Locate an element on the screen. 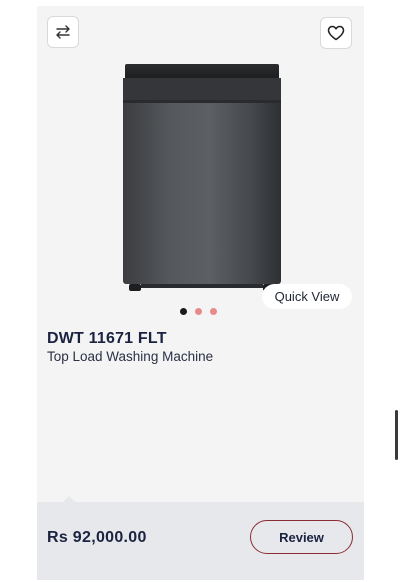 This screenshot has width=400, height=582. compare-arrows-icon is located at coordinates (63, 32).